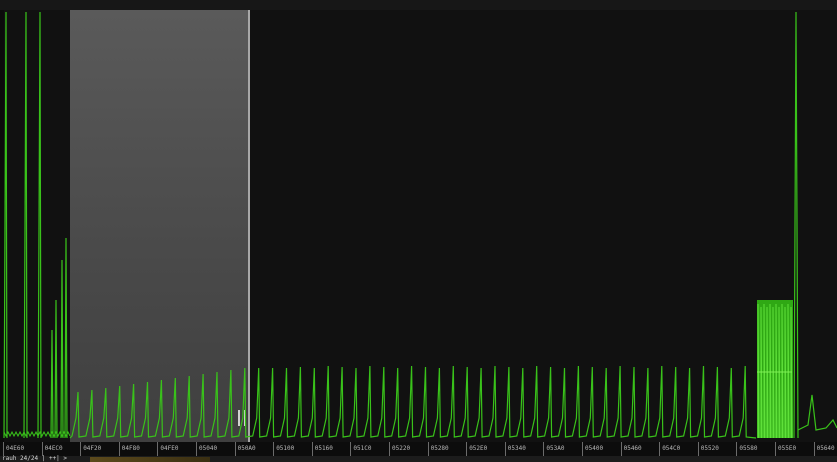 The width and height of the screenshot is (837, 462). What do you see at coordinates (594, 448) in the screenshot?
I see `axis-tick-label: 05400` at bounding box center [594, 448].